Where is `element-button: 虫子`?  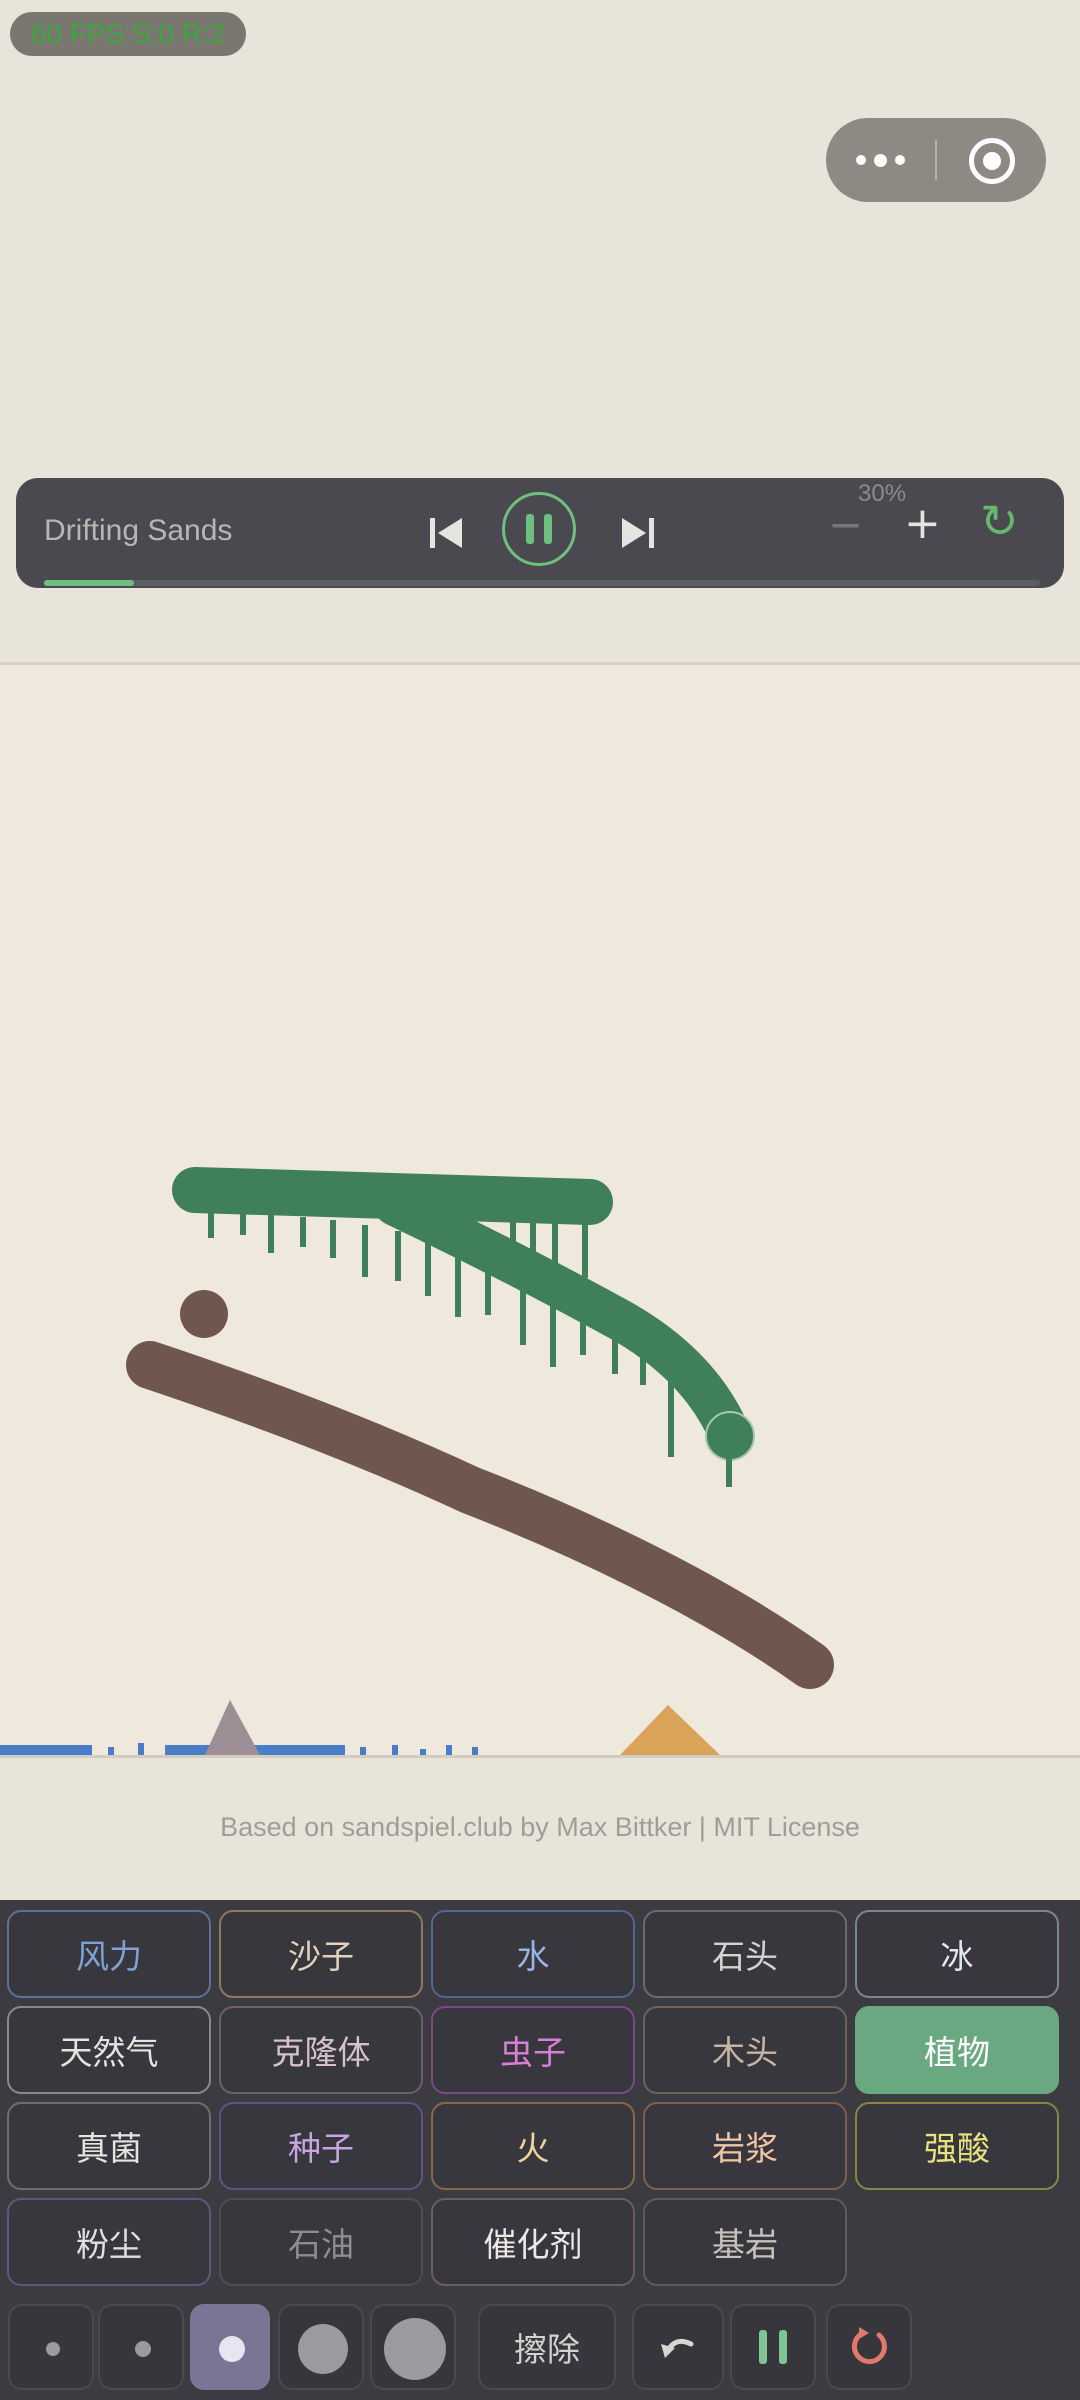
element-button: 虫子 is located at coordinates (533, 2050).